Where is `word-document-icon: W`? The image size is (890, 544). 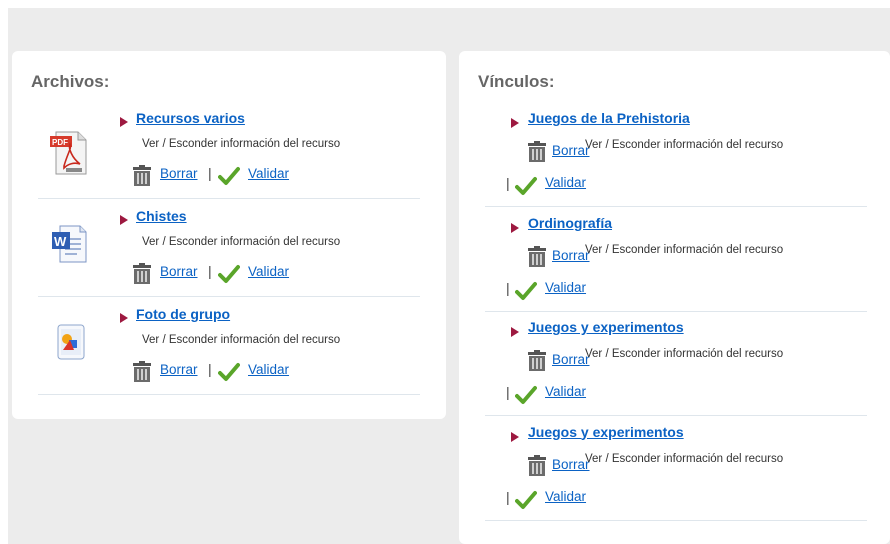 word-document-icon: W is located at coordinates (70, 246).